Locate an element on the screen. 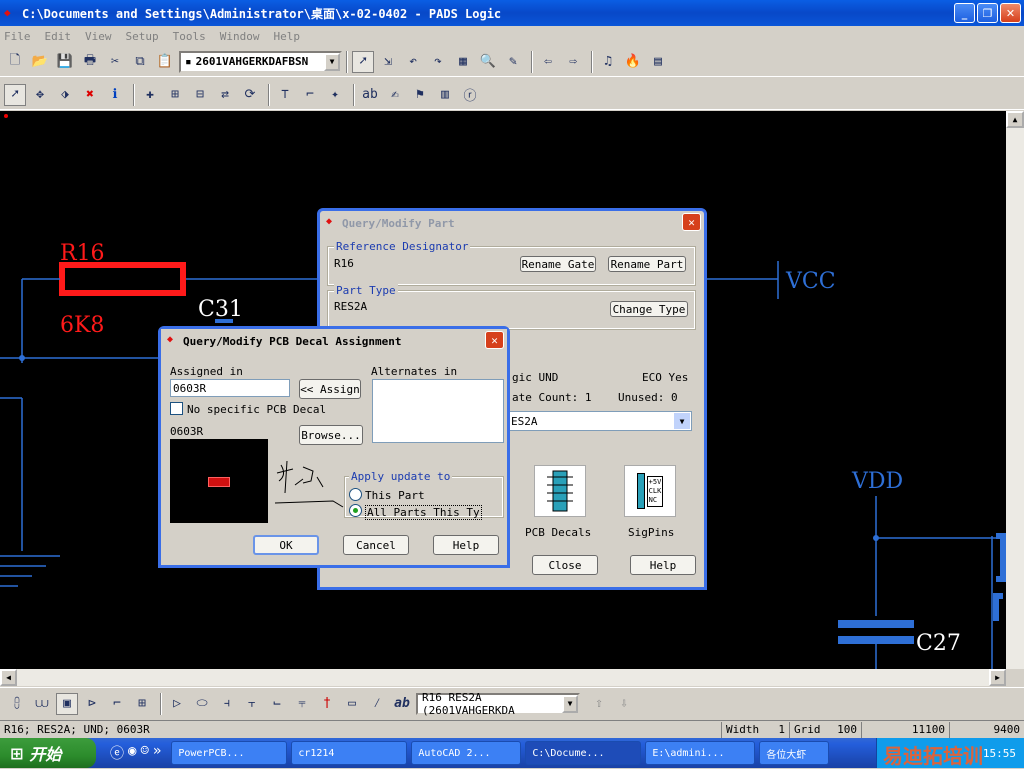  wire-icon: ⬗ is located at coordinates (65, 95).